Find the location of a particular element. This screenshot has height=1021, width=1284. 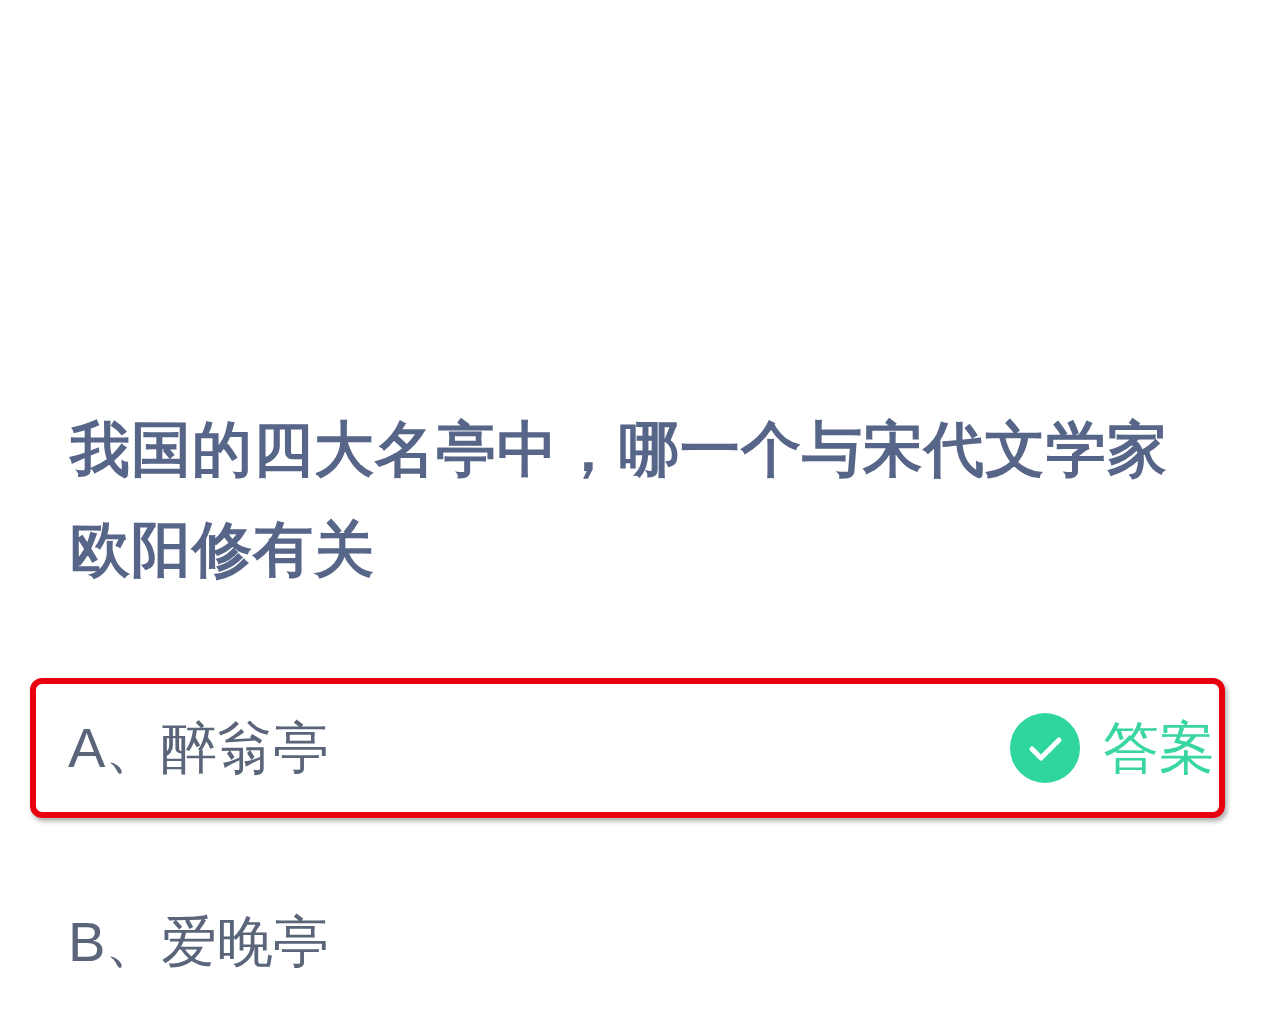

answer-tag: 答案 is located at coordinates (1159, 748).